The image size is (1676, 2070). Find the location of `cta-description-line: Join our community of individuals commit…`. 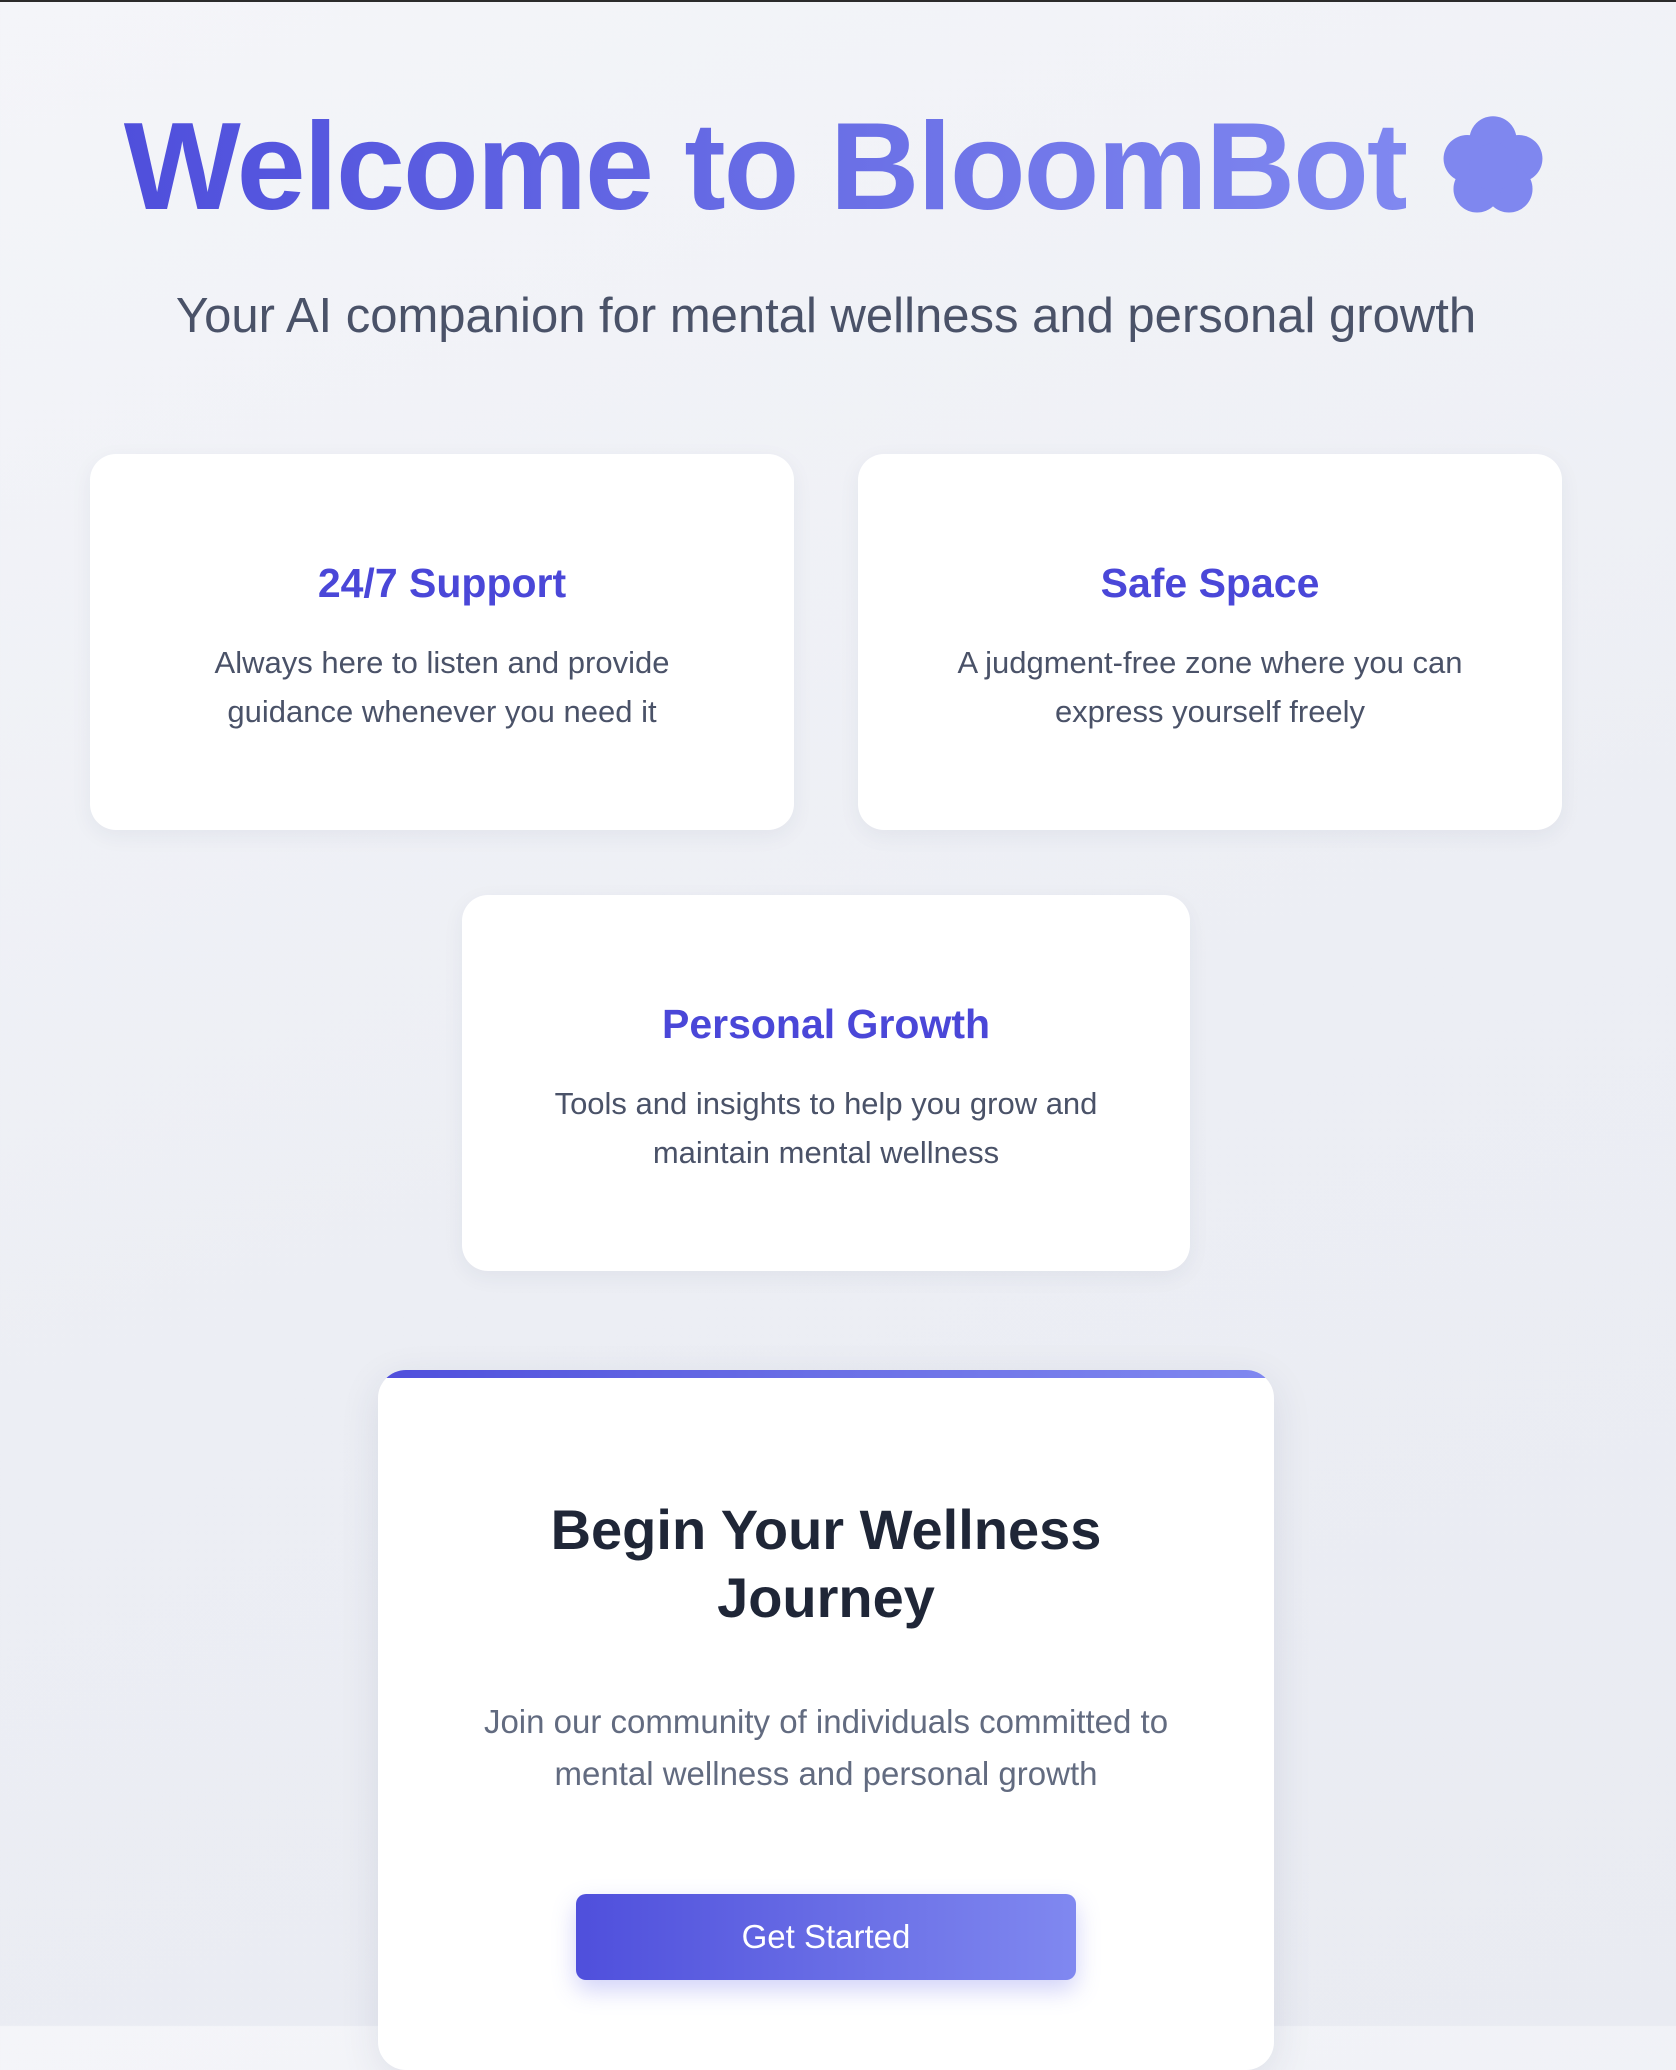

cta-description-line: Join our community of individuals commit… is located at coordinates (826, 1721).